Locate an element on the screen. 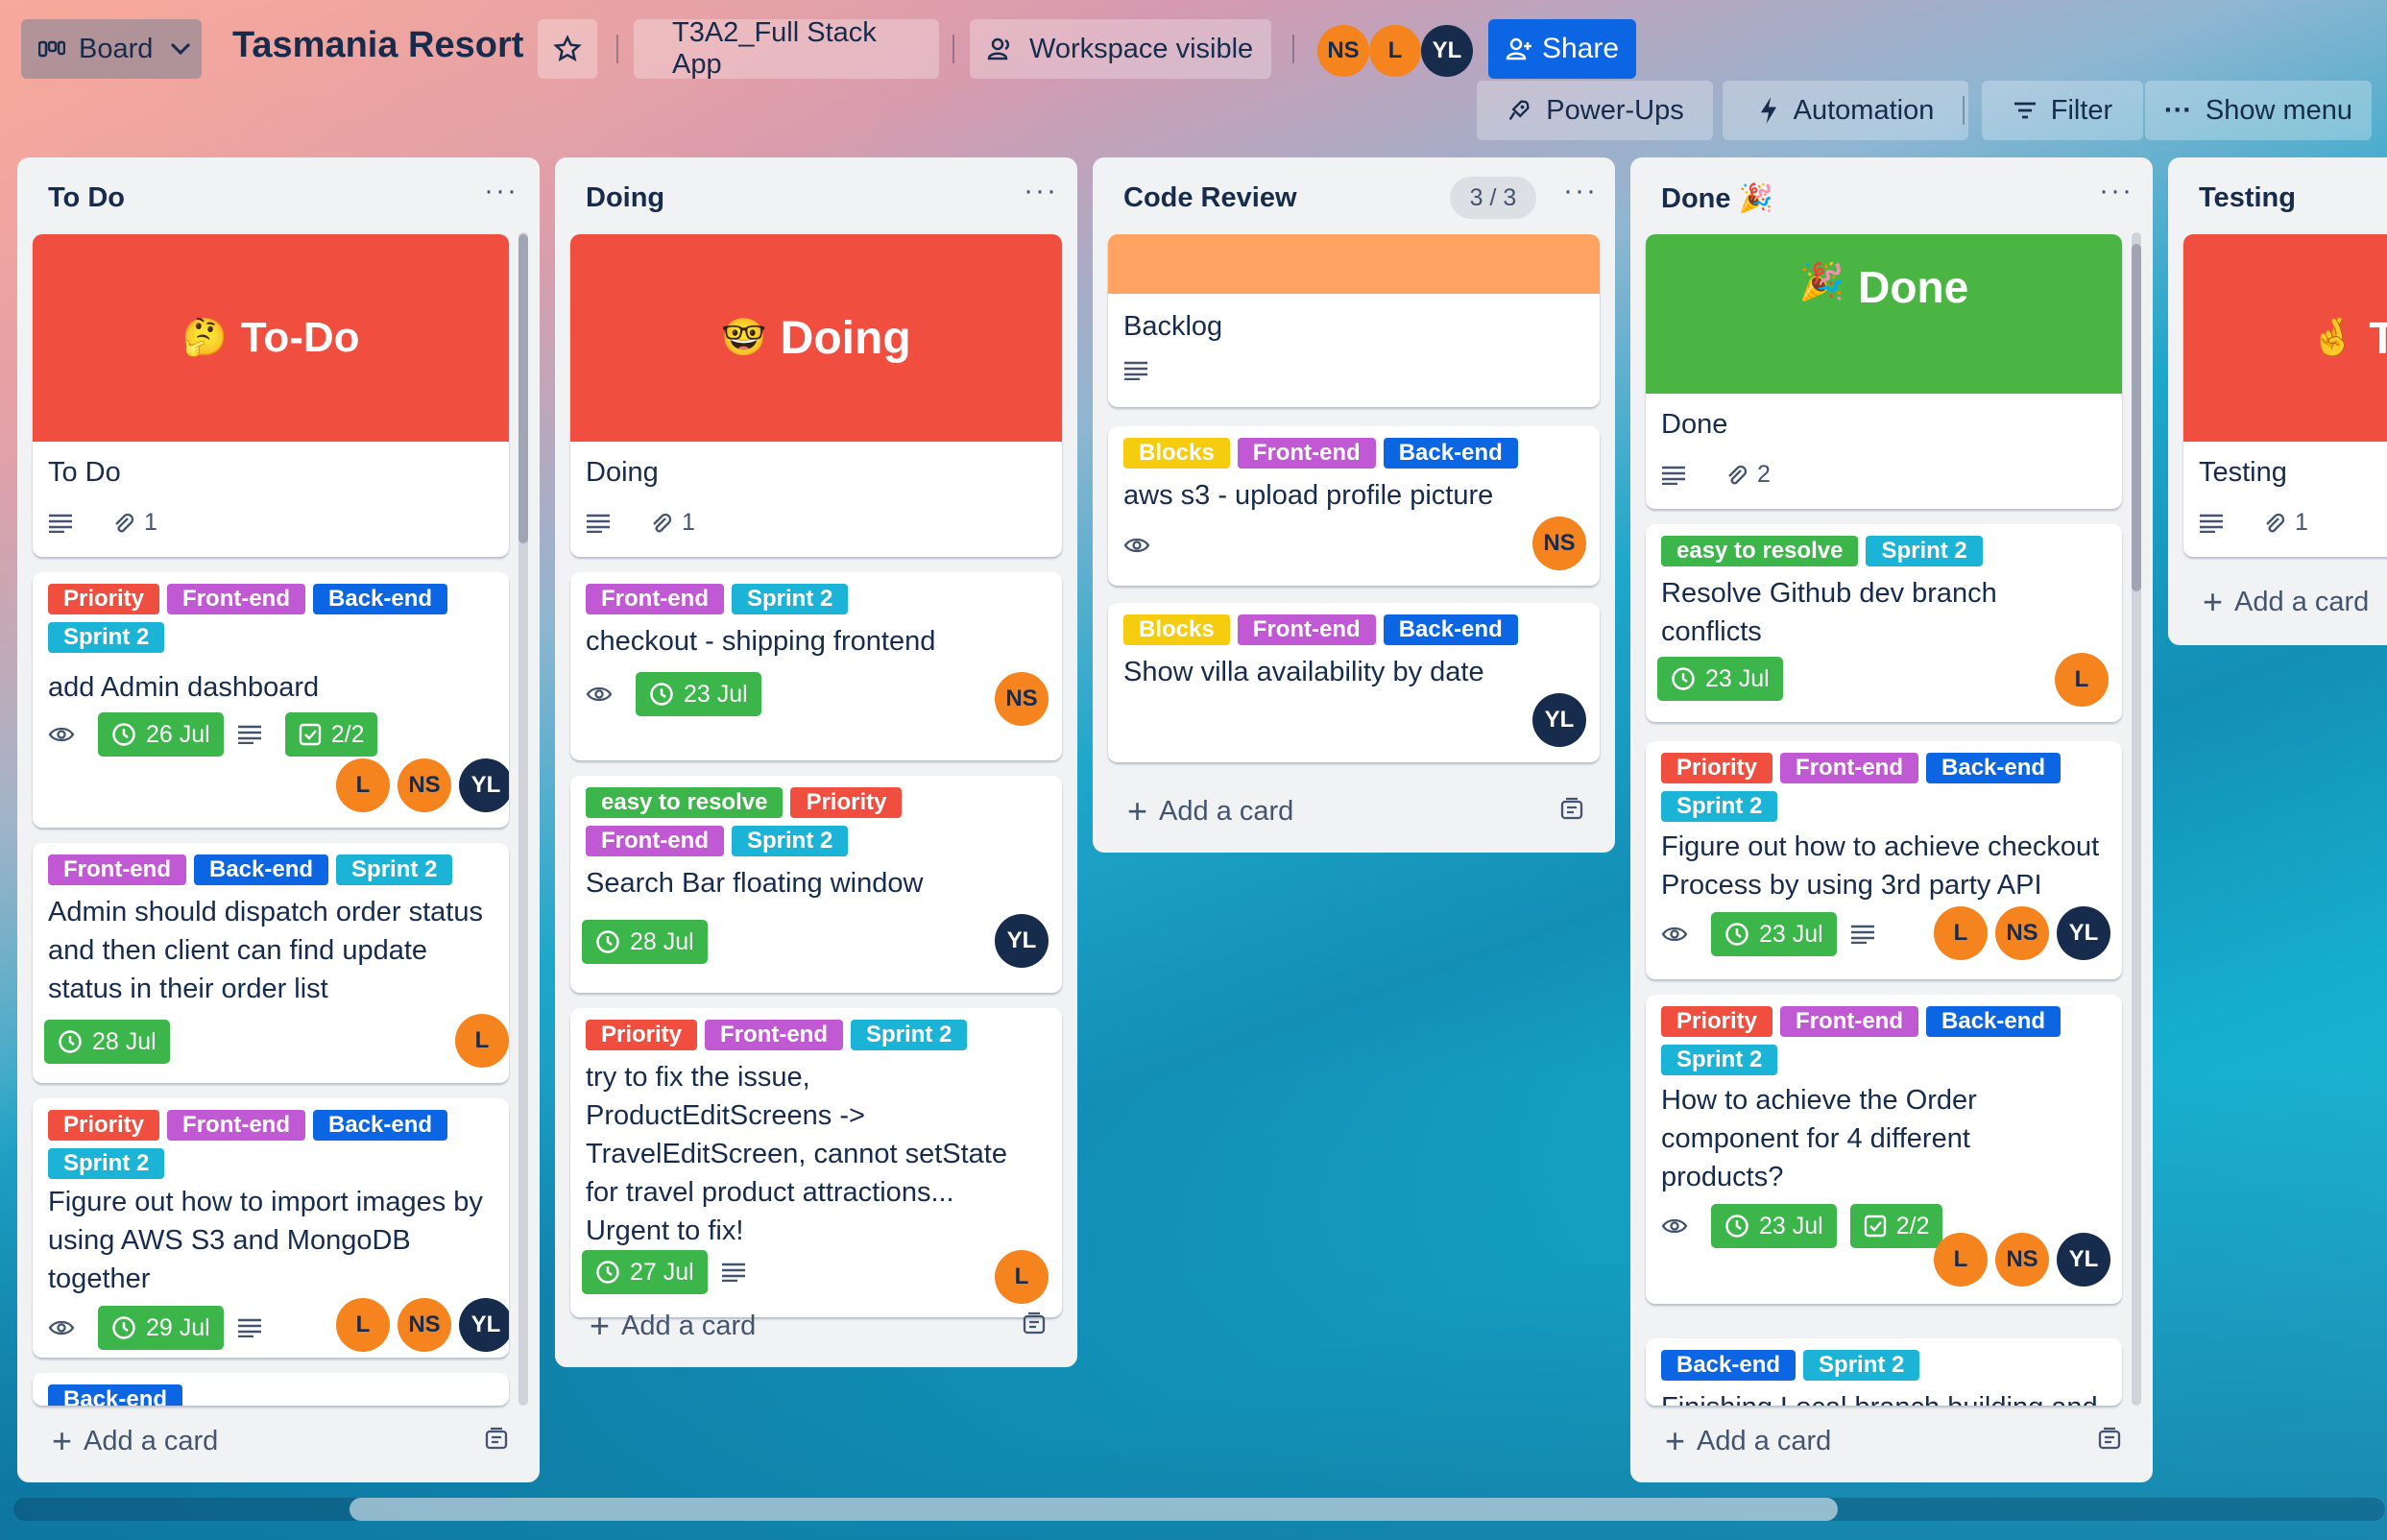  star-button is located at coordinates (567, 49).